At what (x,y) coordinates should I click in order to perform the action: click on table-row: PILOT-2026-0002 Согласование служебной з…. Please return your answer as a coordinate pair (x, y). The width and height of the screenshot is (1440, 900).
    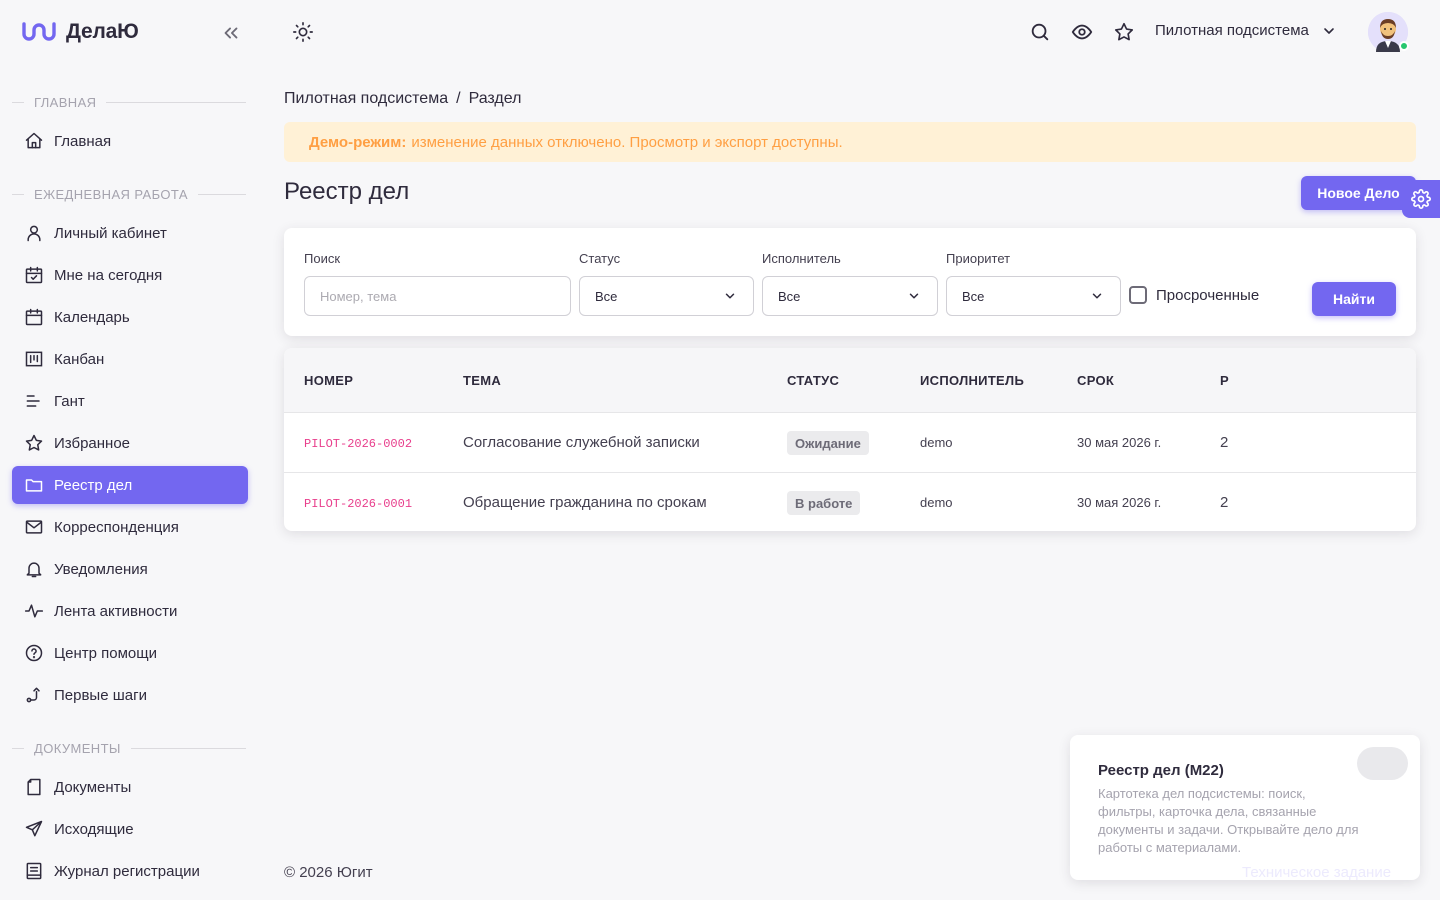
    Looking at the image, I should click on (850, 442).